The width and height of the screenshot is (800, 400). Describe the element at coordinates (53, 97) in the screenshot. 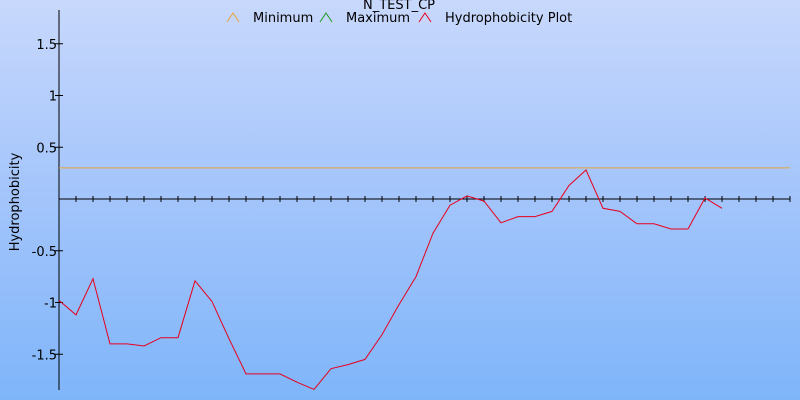

I see `y-tick-label: 1` at that location.